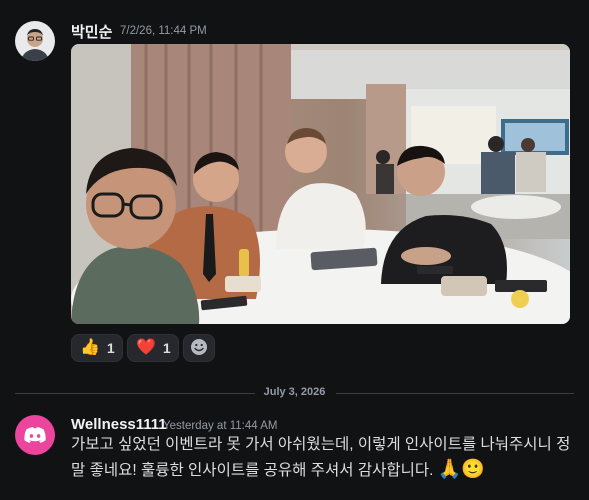  What do you see at coordinates (119, 424) in the screenshot?
I see `author-name: Wellness1111` at bounding box center [119, 424].